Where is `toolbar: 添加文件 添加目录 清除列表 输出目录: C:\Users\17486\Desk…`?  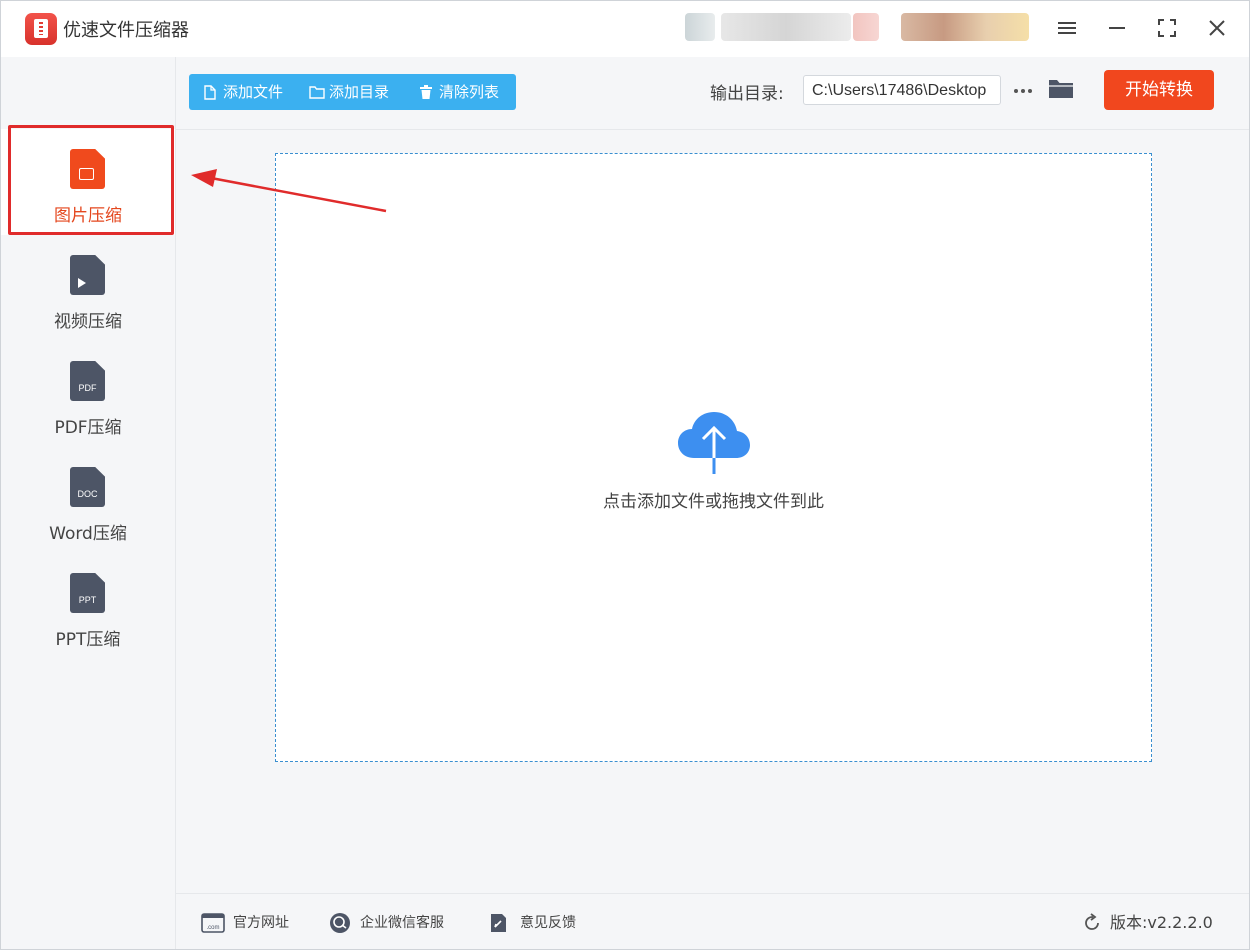 toolbar: 添加文件 添加目录 清除列表 输出目录: C:\Users\17486\Desk… is located at coordinates (712, 93).